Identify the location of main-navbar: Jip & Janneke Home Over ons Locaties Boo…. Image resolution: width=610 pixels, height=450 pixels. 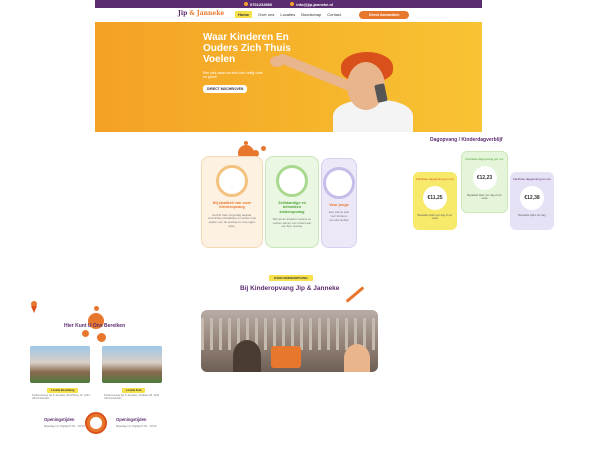
(288, 15).